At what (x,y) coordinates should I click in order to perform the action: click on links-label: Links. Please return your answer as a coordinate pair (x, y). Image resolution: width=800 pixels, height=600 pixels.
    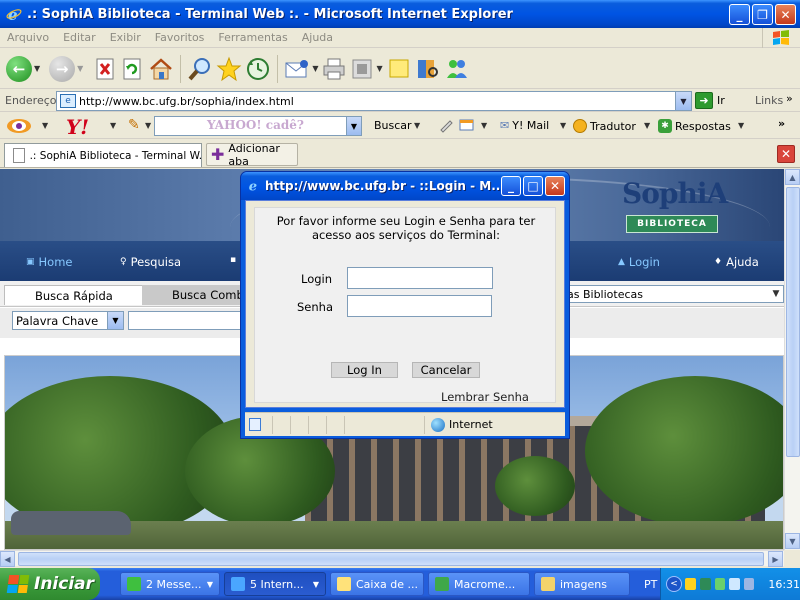
    Looking at the image, I should click on (769, 100).